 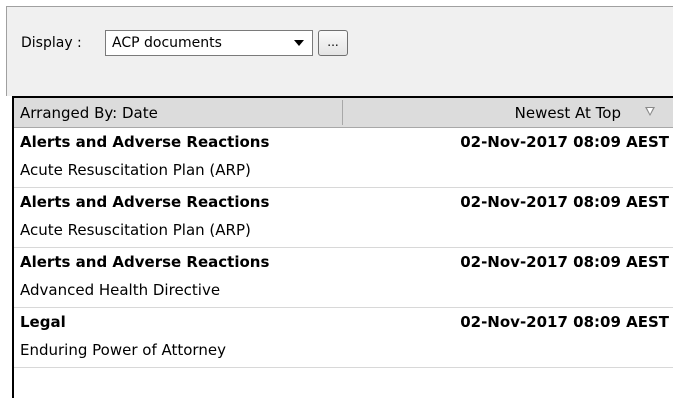 What do you see at coordinates (89, 113) in the screenshot?
I see `arranged-by-header: Arranged By: Date` at bounding box center [89, 113].